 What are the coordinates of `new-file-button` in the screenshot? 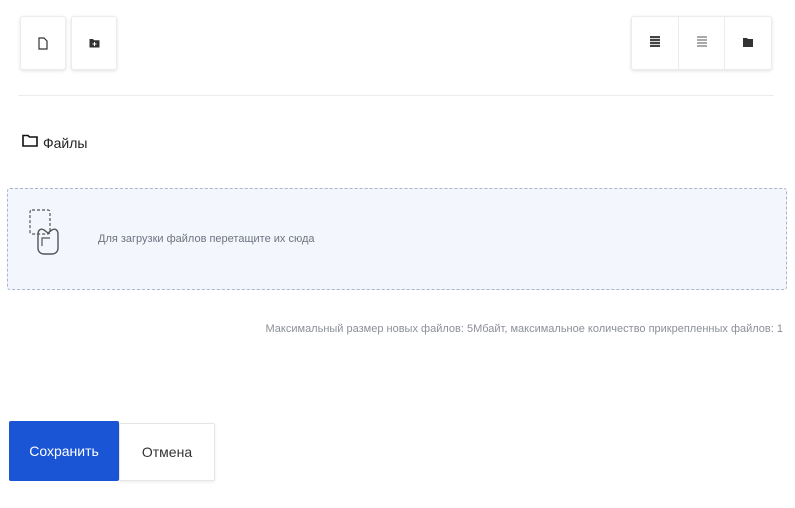 It's located at (43, 43).